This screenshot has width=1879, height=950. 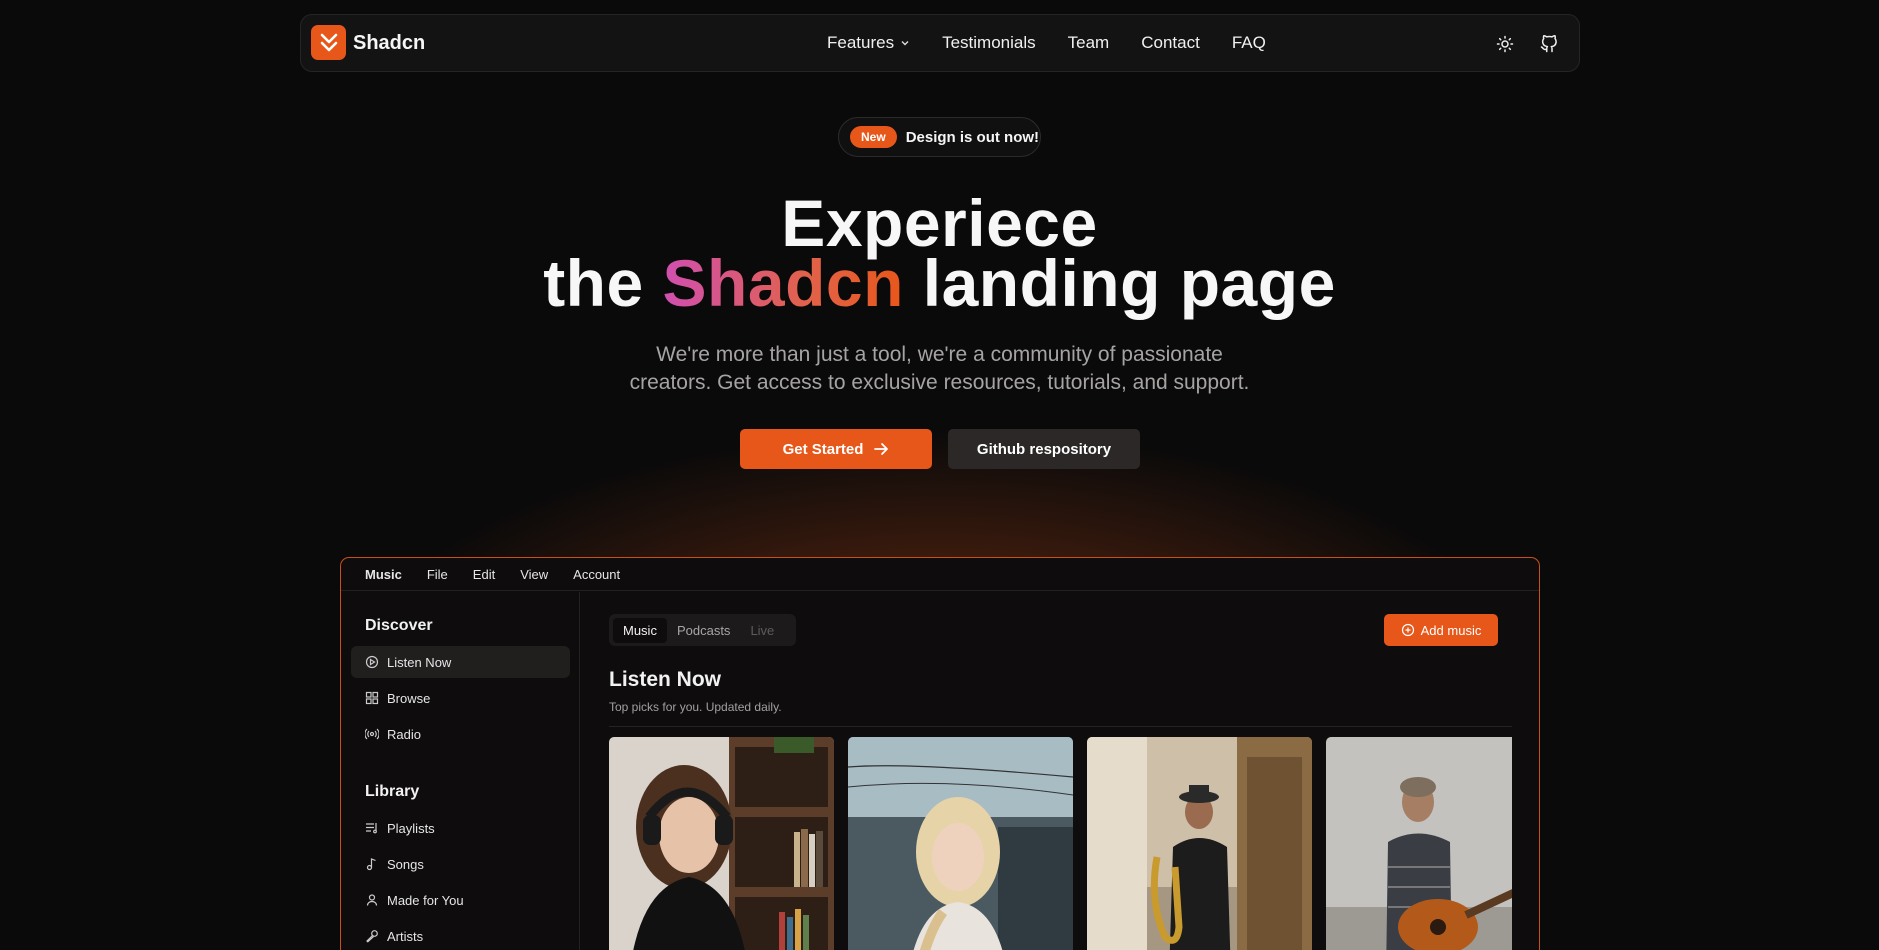 What do you see at coordinates (596, 574) in the screenshot?
I see `menu-account: Account` at bounding box center [596, 574].